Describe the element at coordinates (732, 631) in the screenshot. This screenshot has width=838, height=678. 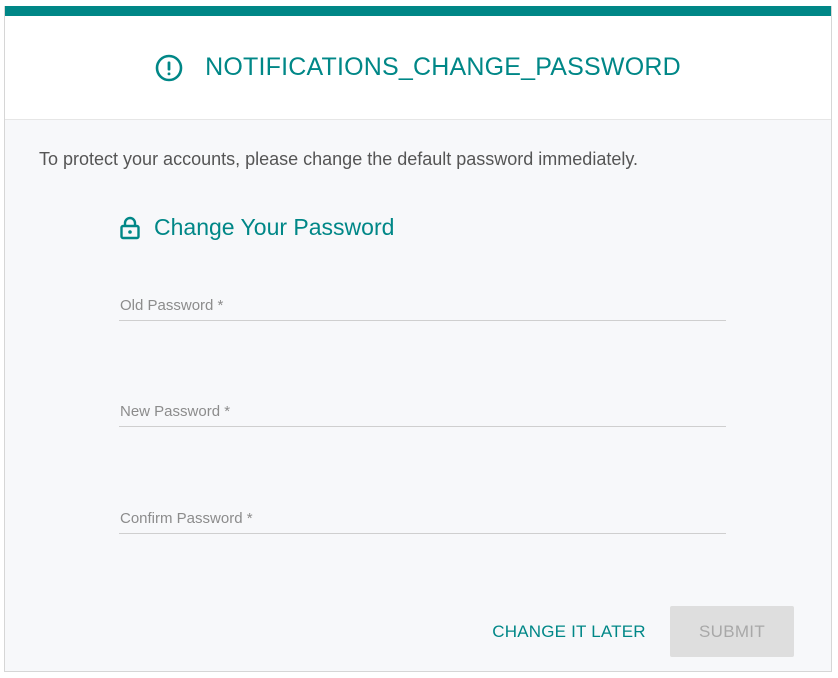
I see `submit-button: SUBMIT` at that location.